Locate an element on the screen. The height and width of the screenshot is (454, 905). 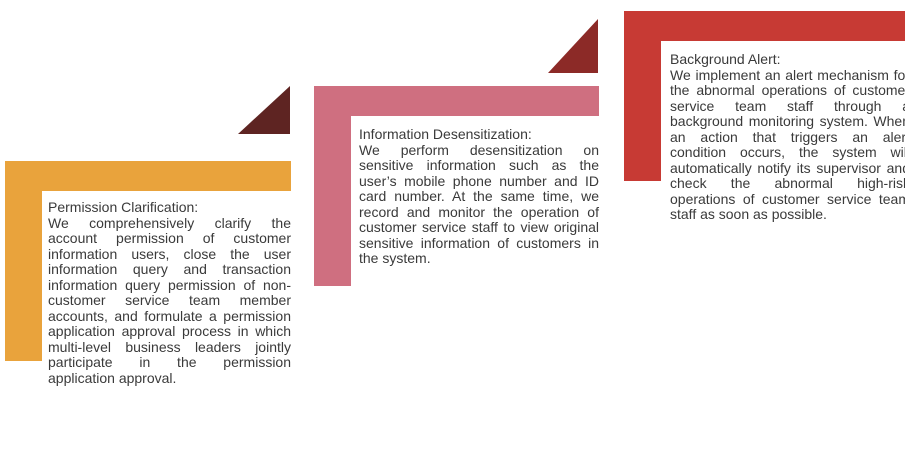
step-2-corner-triangle is located at coordinates (573, 46).